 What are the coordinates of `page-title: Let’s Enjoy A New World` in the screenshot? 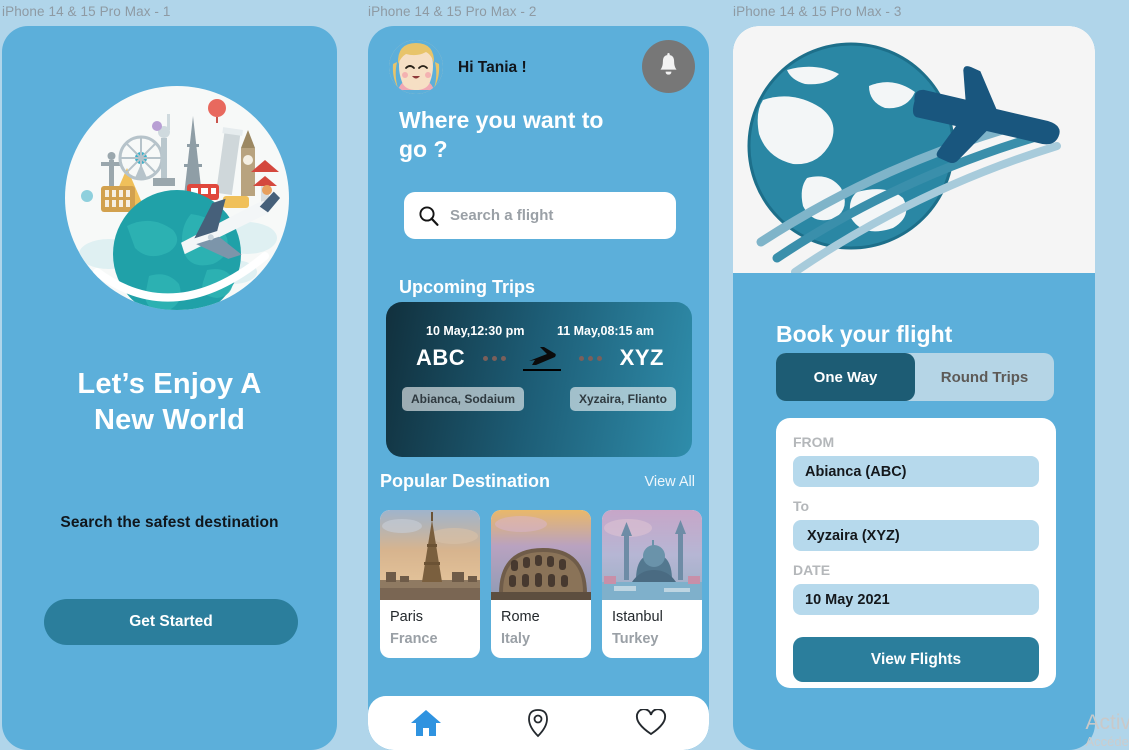 It's located at (169, 402).